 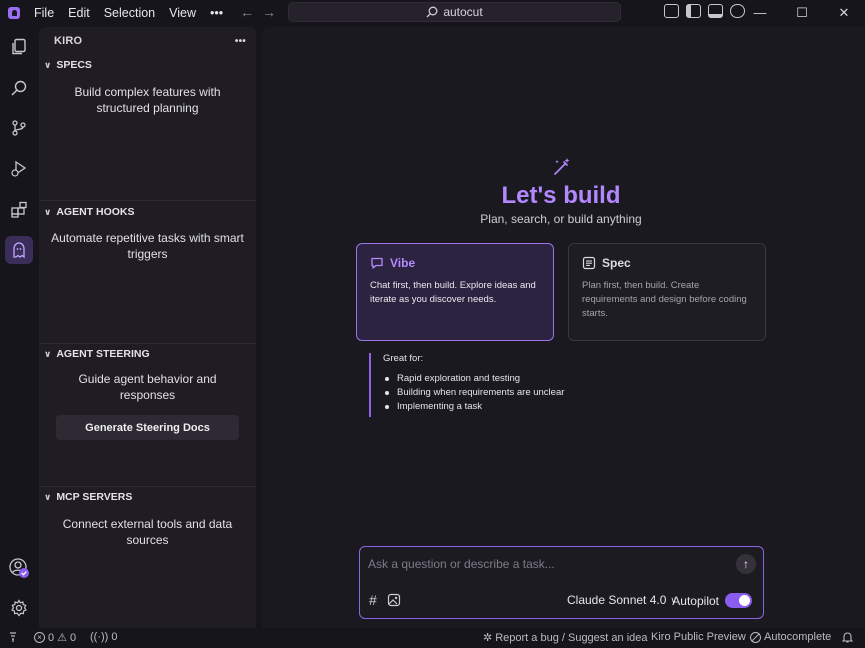 I want to click on vibe-mode-header: Vibe, so click(x=455, y=263).